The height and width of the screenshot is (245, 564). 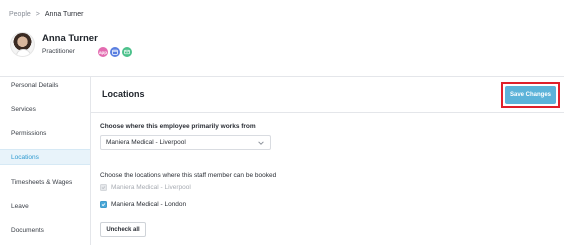 I want to click on sidebar-item-documents: Documents, so click(x=45, y=230).